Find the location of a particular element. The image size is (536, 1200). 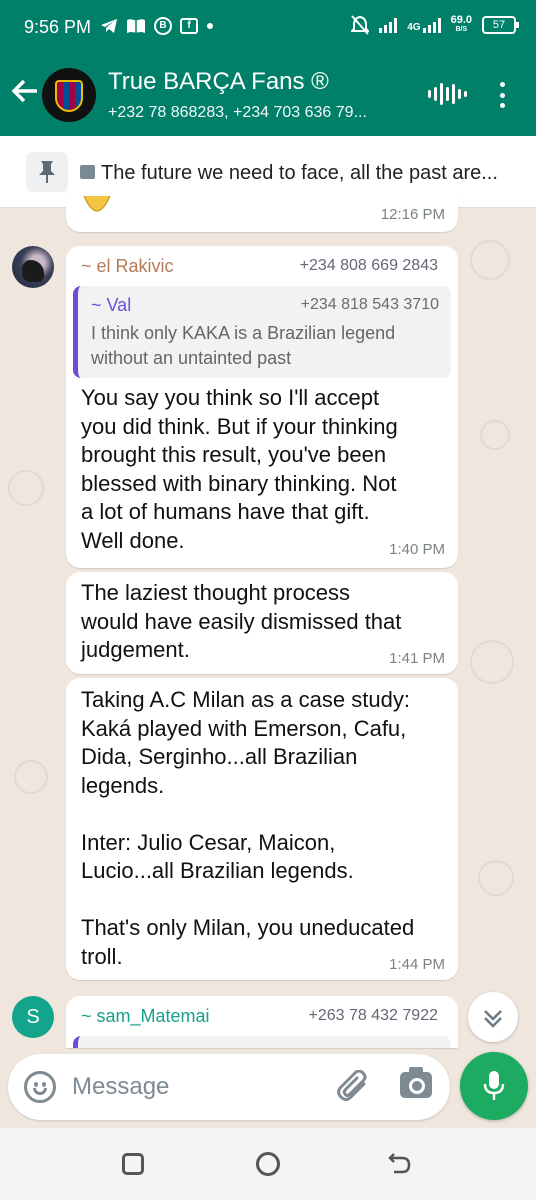

voice-message-button is located at coordinates (494, 1086).